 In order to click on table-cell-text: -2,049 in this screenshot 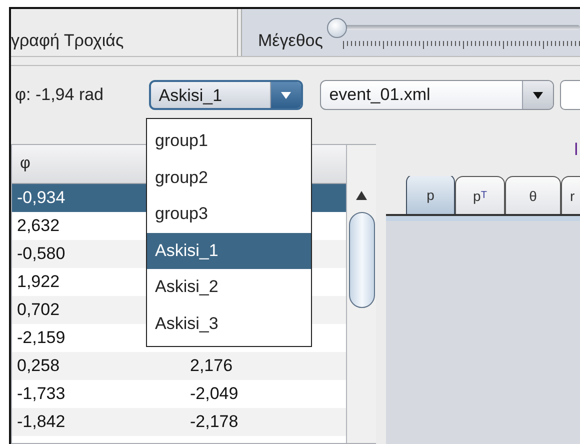, I will do `click(214, 394)`.